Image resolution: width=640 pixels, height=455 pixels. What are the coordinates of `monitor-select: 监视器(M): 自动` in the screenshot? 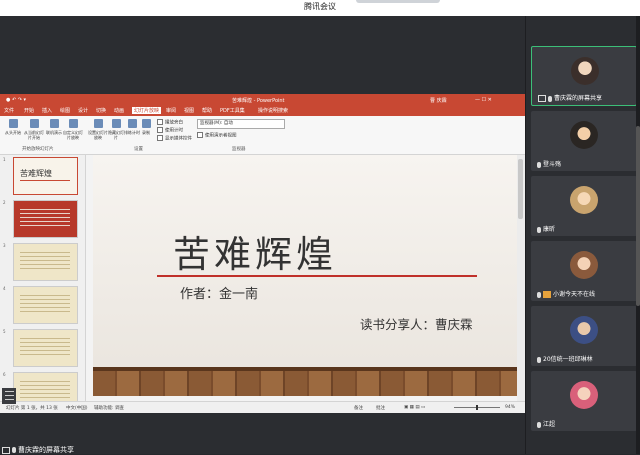 It's located at (241, 124).